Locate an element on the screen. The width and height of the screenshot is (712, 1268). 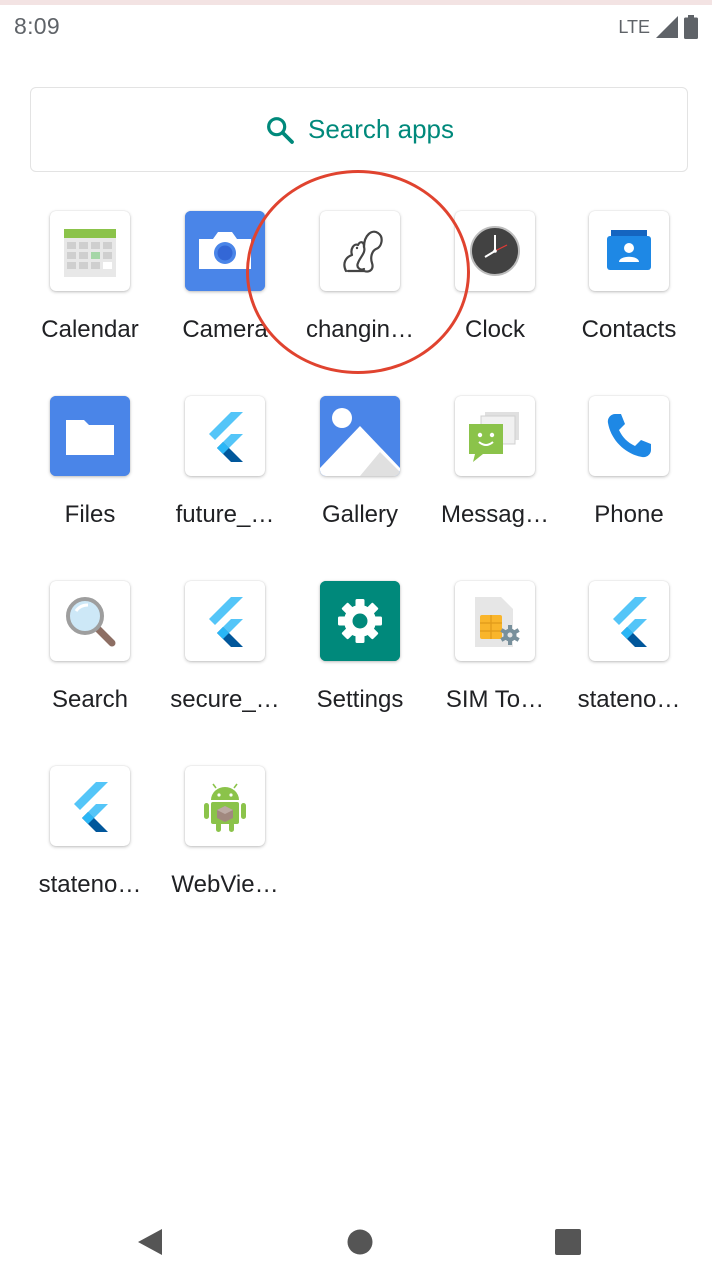
gallery-icon is located at coordinates (360, 436).